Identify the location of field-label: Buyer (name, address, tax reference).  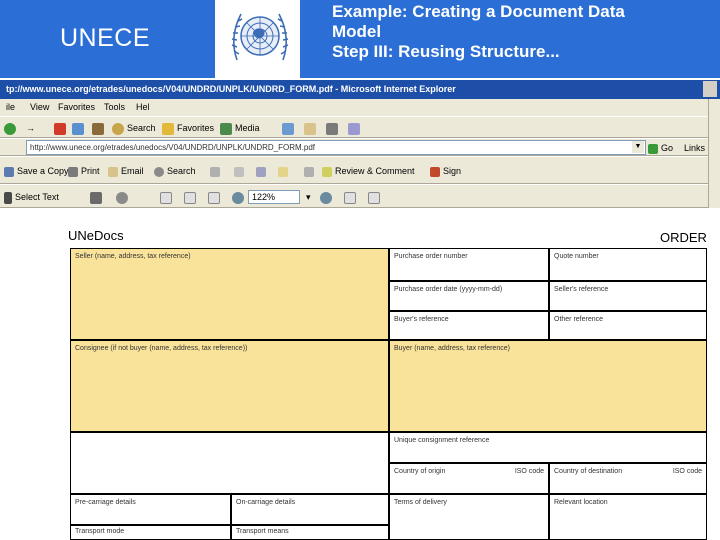
(452, 348).